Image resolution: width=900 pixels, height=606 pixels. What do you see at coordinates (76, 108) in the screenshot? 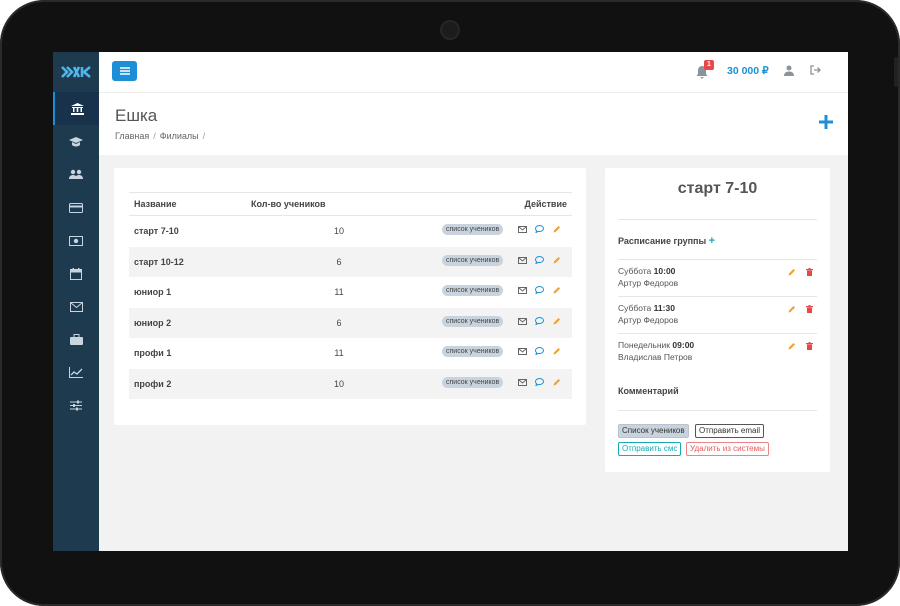
I see `sidebar-item-branches` at bounding box center [76, 108].